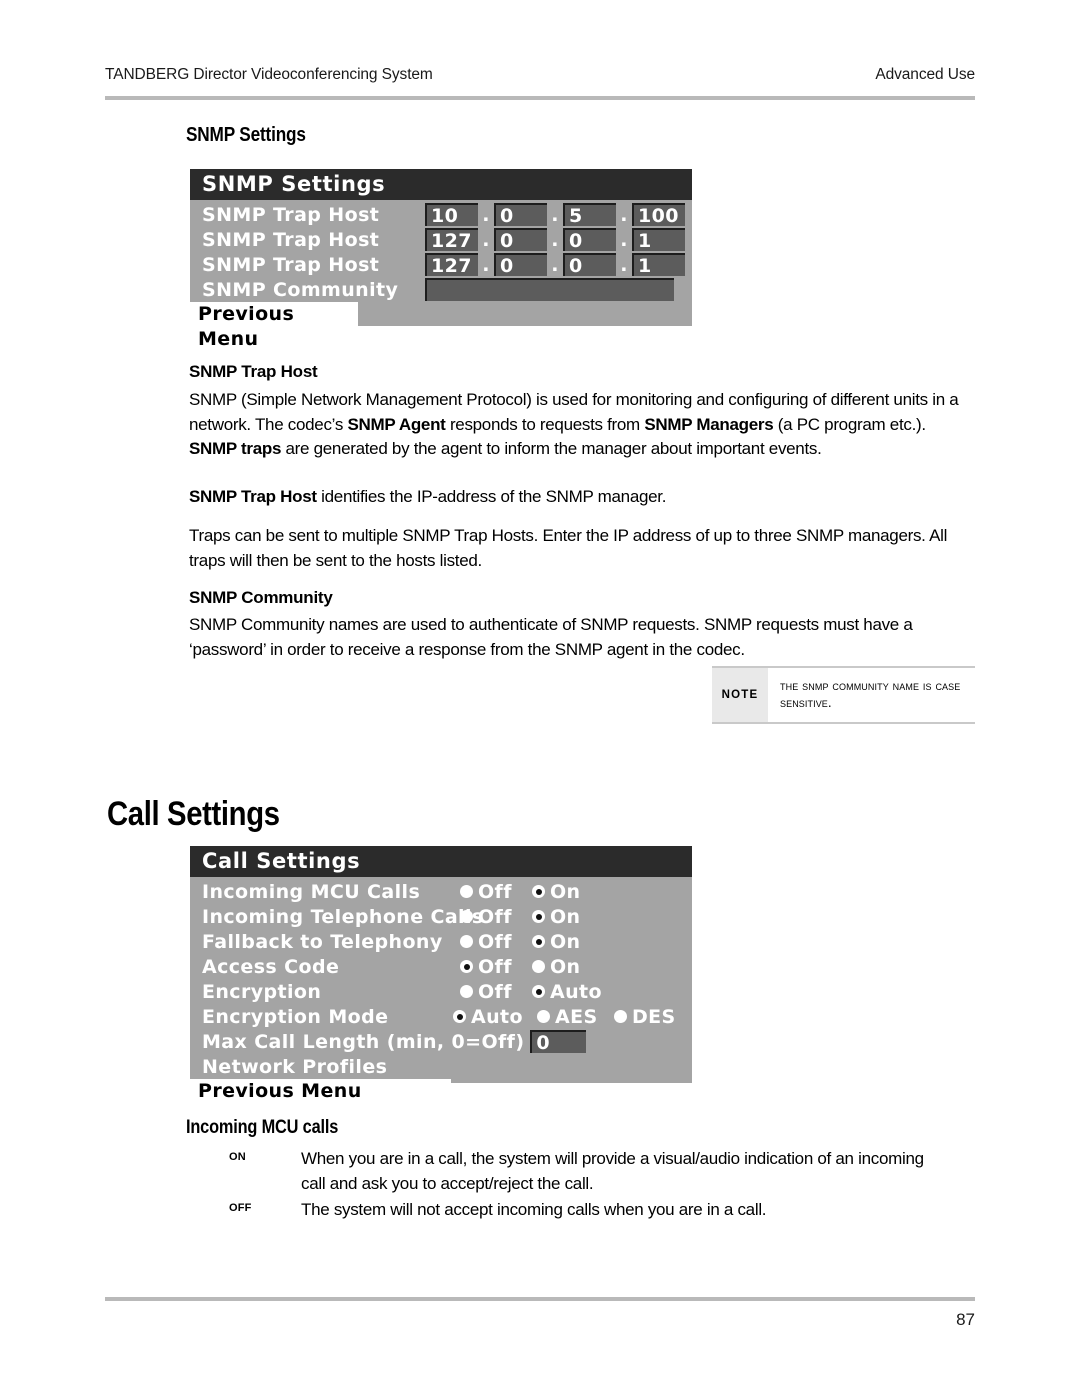  I want to click on osd-row-snmp-trap-host-1: SNMP Trap Host 10 . 0 . 5 . 100, so click(441, 214).